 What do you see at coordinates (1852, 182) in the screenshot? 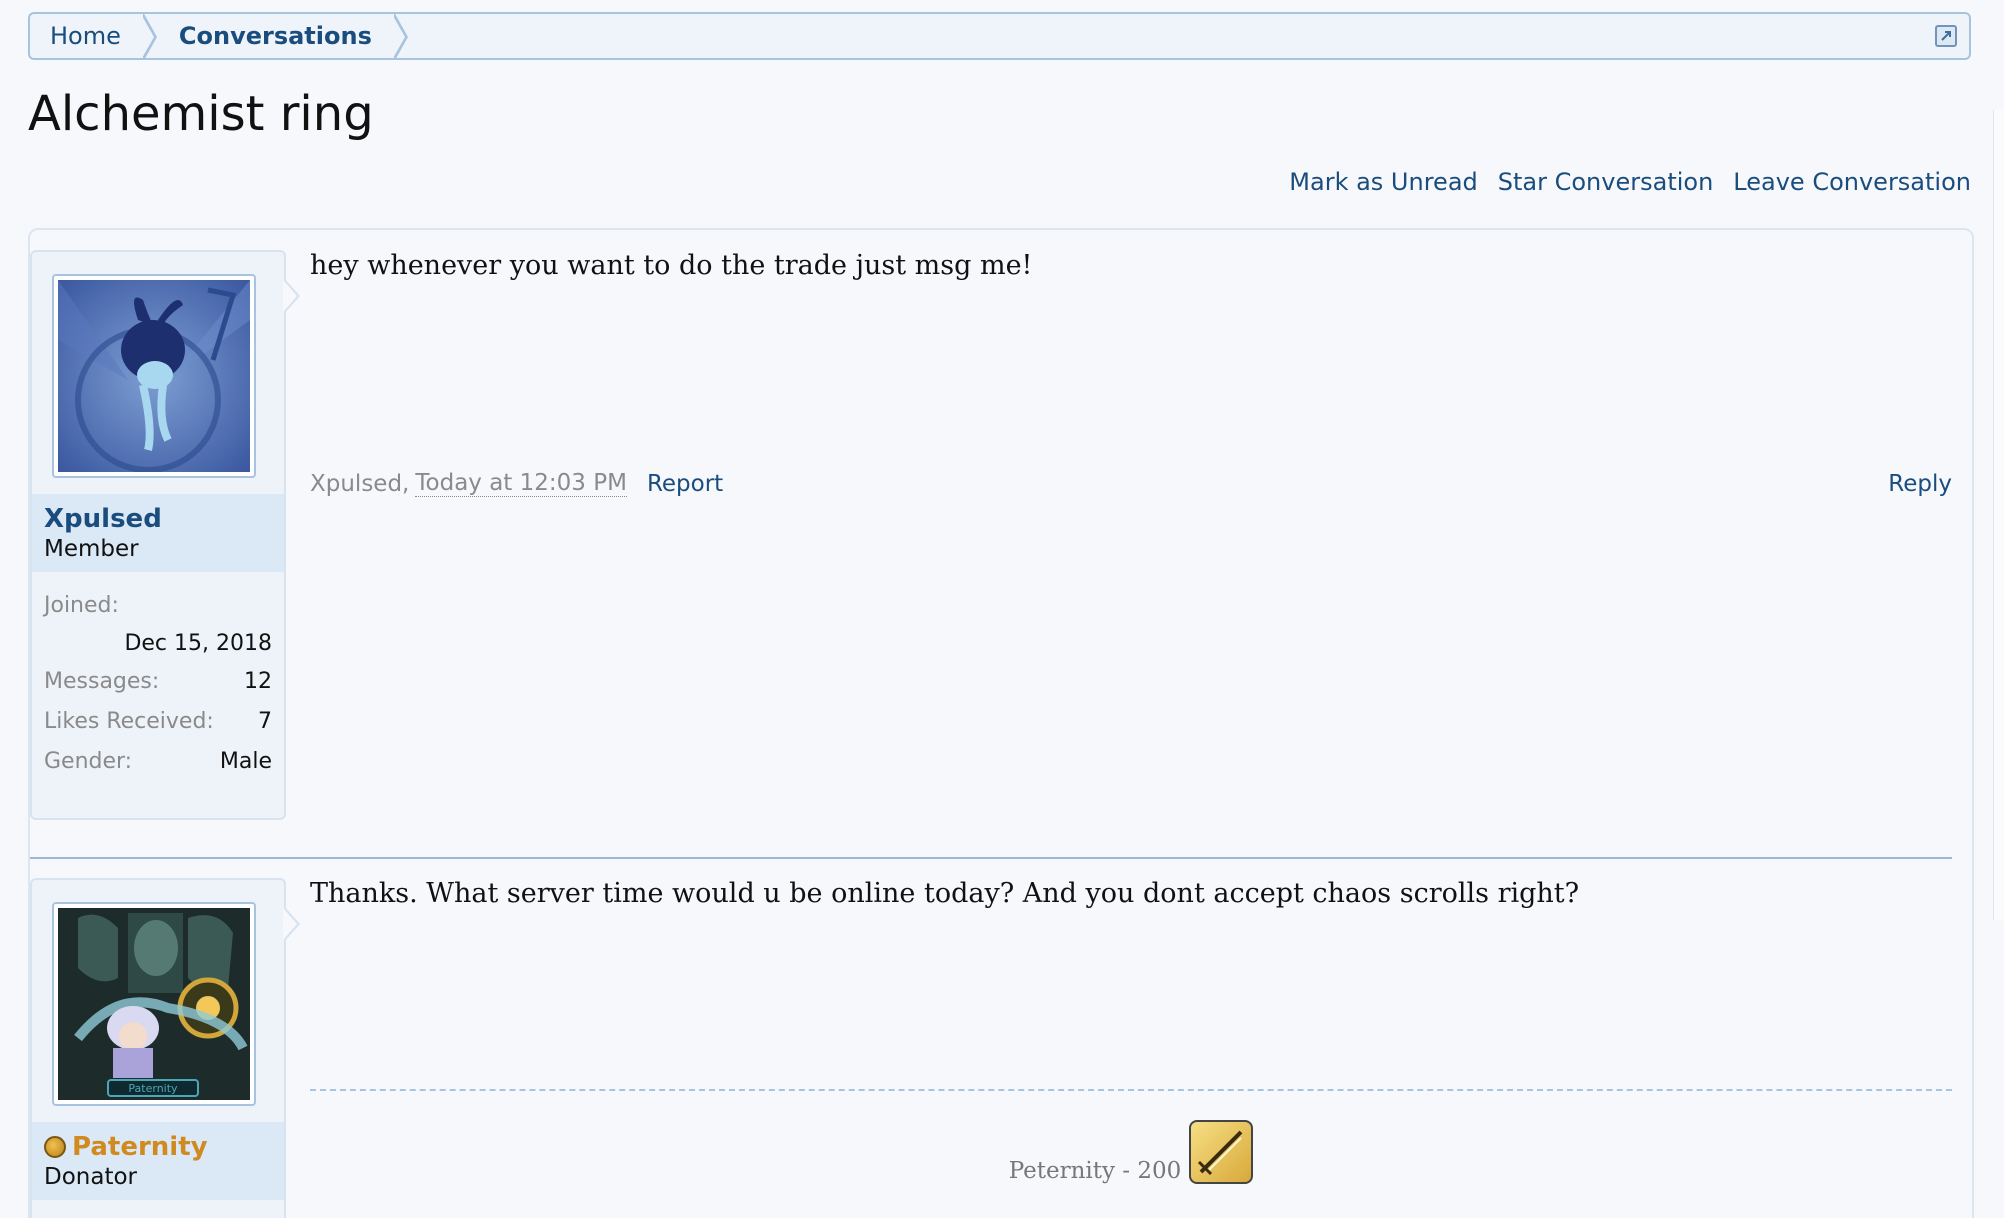
I see `leave-conversation-link: Leave Conversation` at bounding box center [1852, 182].